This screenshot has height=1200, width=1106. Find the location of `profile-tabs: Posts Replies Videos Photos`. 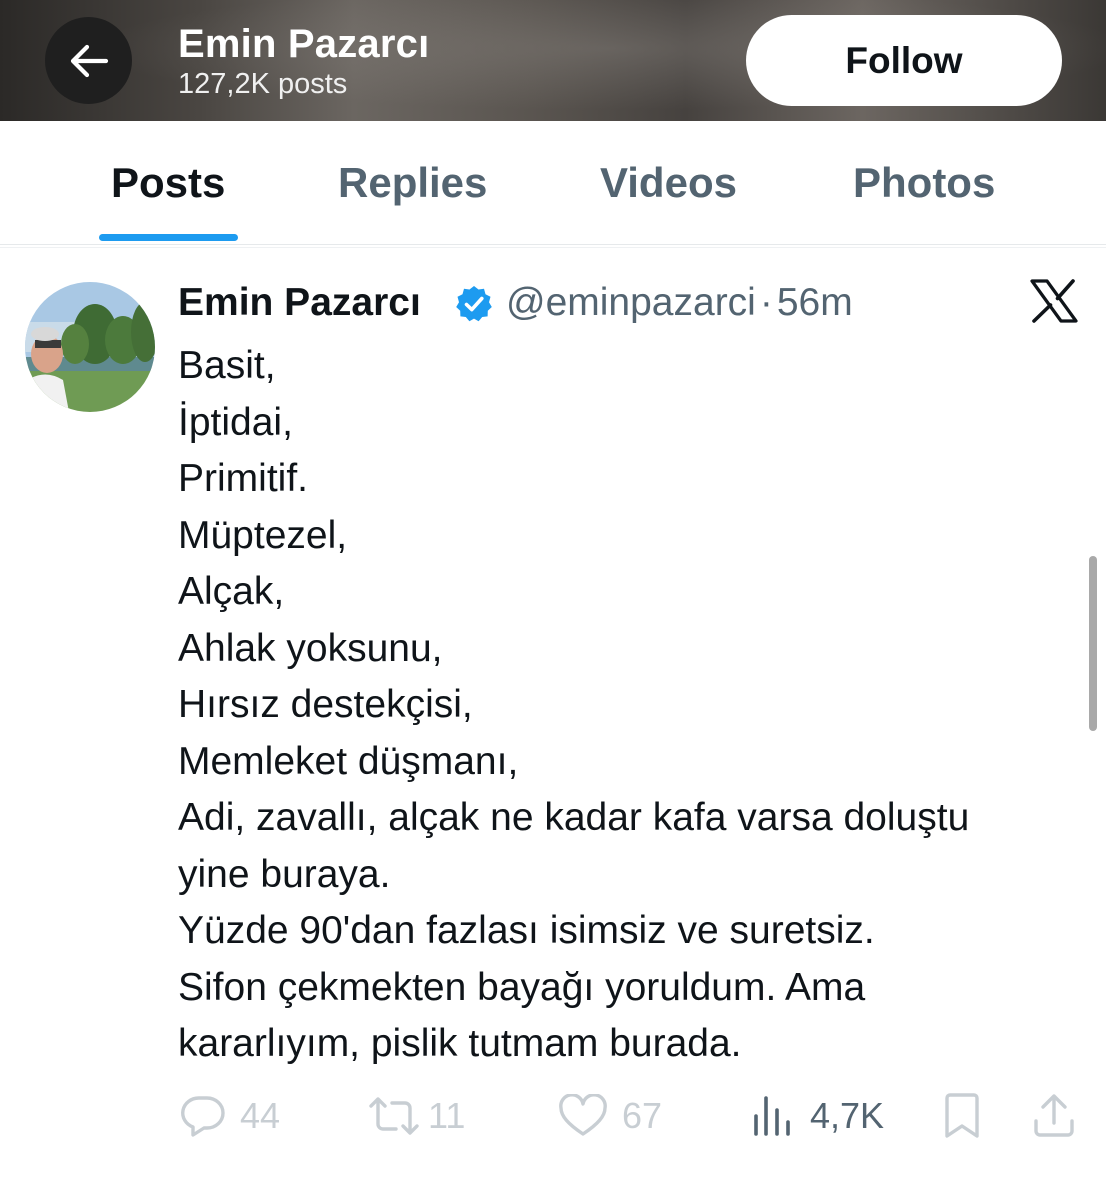

profile-tabs: Posts Replies Videos Photos is located at coordinates (553, 184).